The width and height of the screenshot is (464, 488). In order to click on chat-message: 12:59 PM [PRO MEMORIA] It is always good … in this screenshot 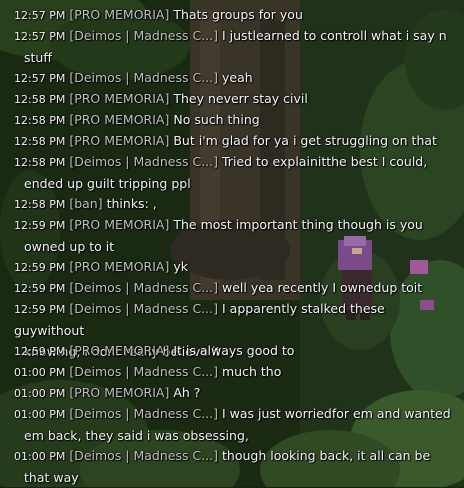, I will do `click(234, 351)`.